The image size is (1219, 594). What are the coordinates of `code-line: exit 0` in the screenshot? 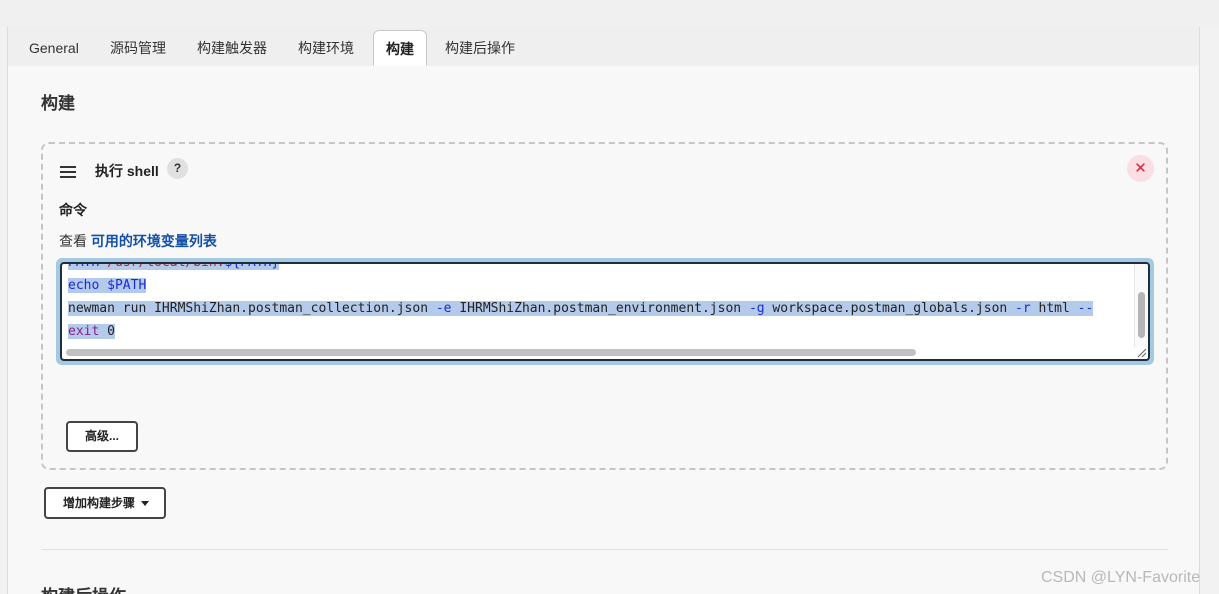 It's located at (91, 331).